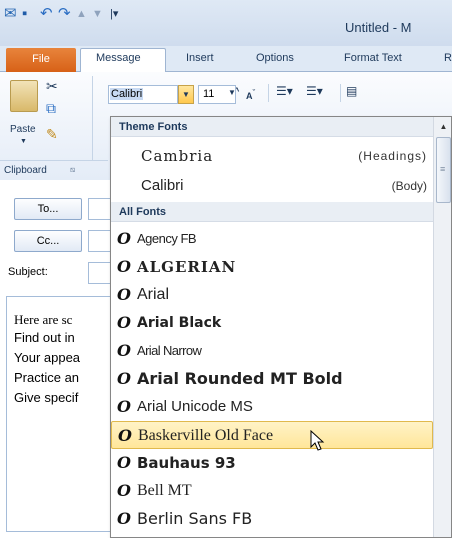 This screenshot has width=452, height=538. Describe the element at coordinates (114, 14) in the screenshot. I see `customize-qat-icon: |▾` at that location.